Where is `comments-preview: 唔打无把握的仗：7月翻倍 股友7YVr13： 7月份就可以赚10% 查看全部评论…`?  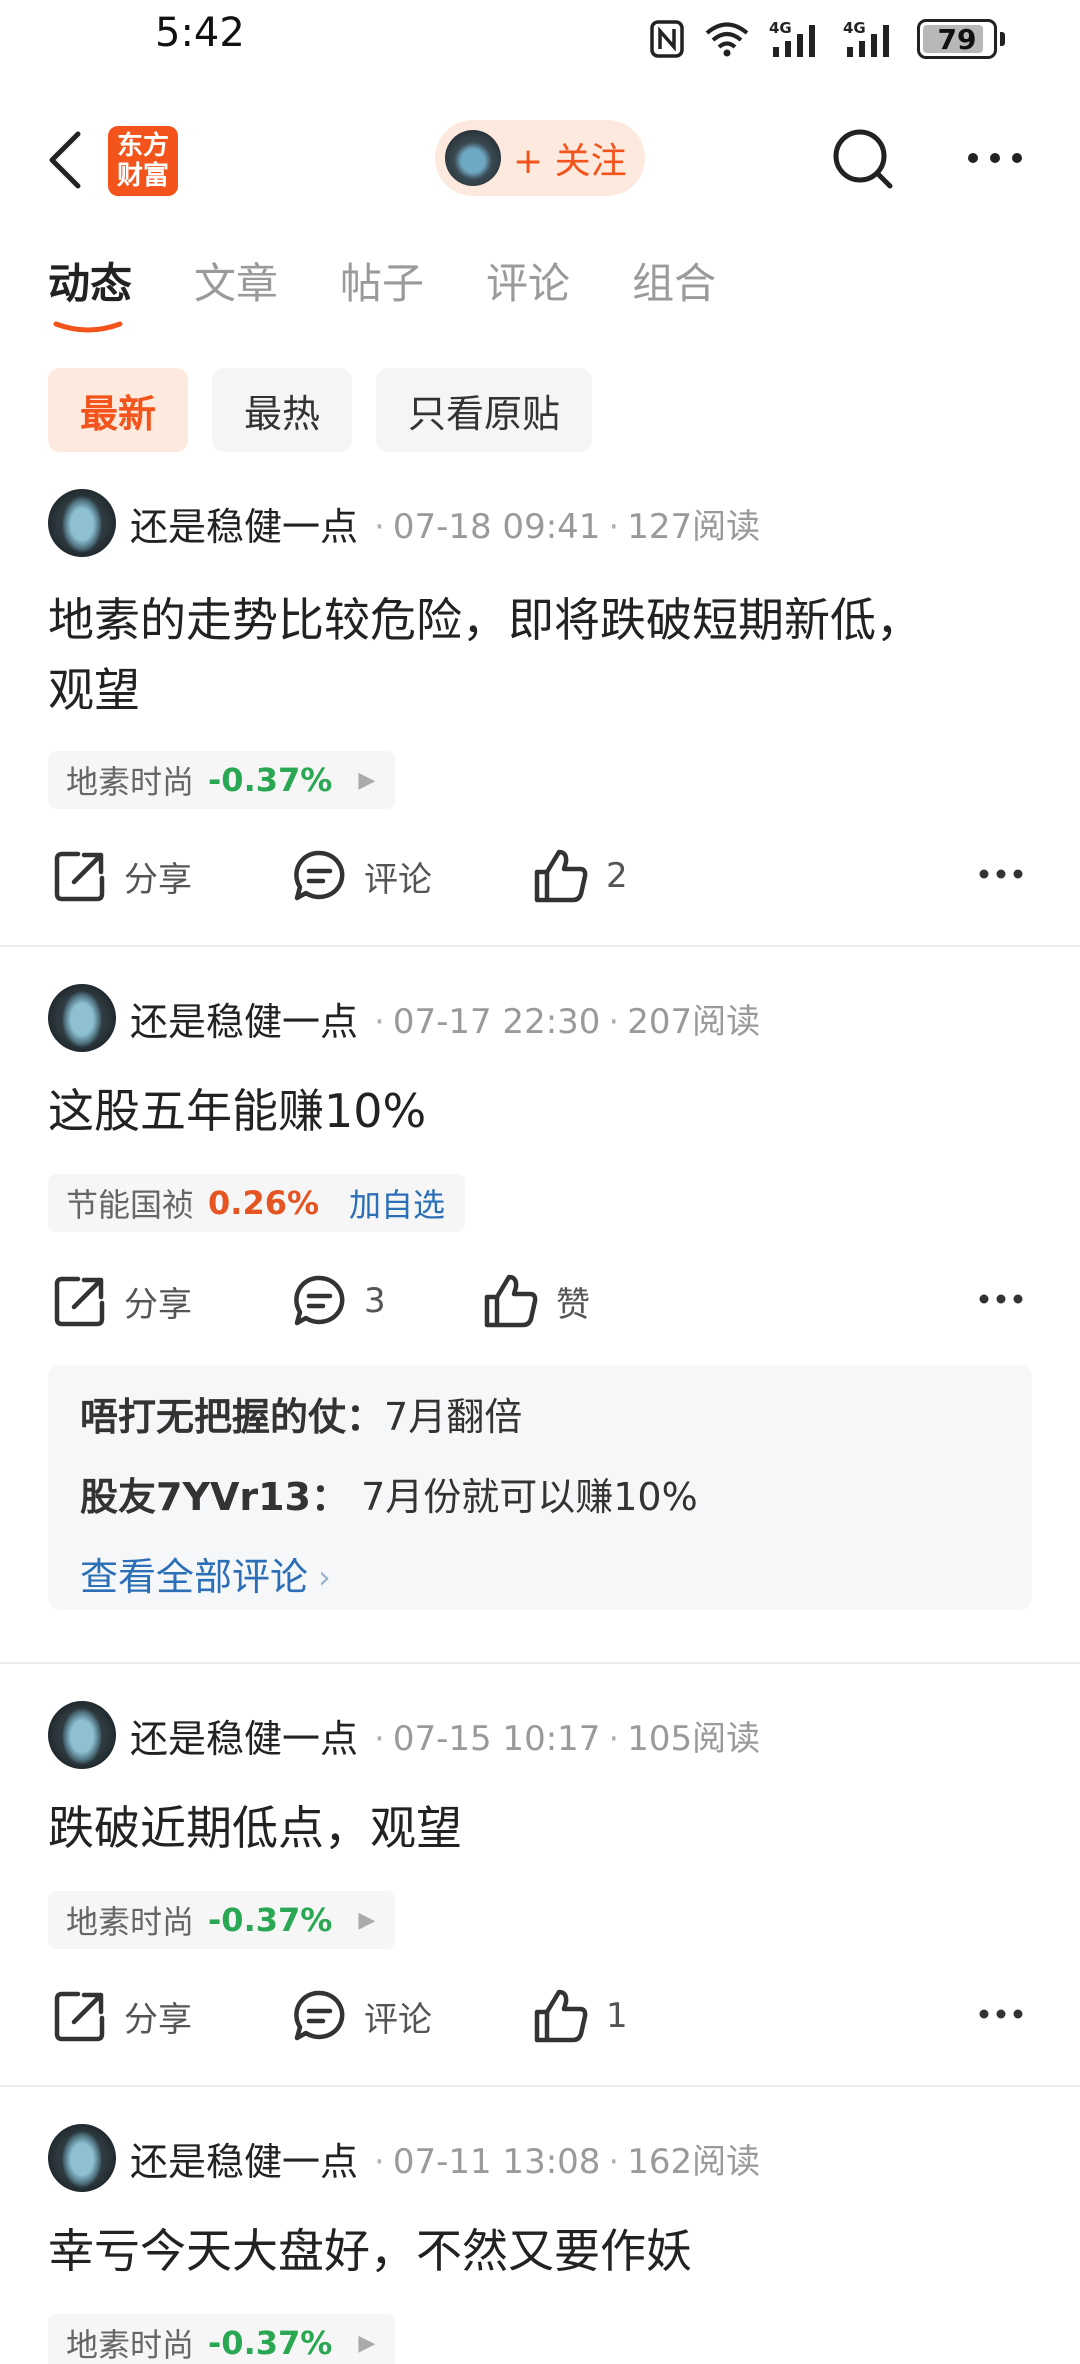 comments-preview: 唔打无把握的仗：7月翻倍 股友7YVr13： 7月份就可以赚10% 查看全部评论… is located at coordinates (540, 1487).